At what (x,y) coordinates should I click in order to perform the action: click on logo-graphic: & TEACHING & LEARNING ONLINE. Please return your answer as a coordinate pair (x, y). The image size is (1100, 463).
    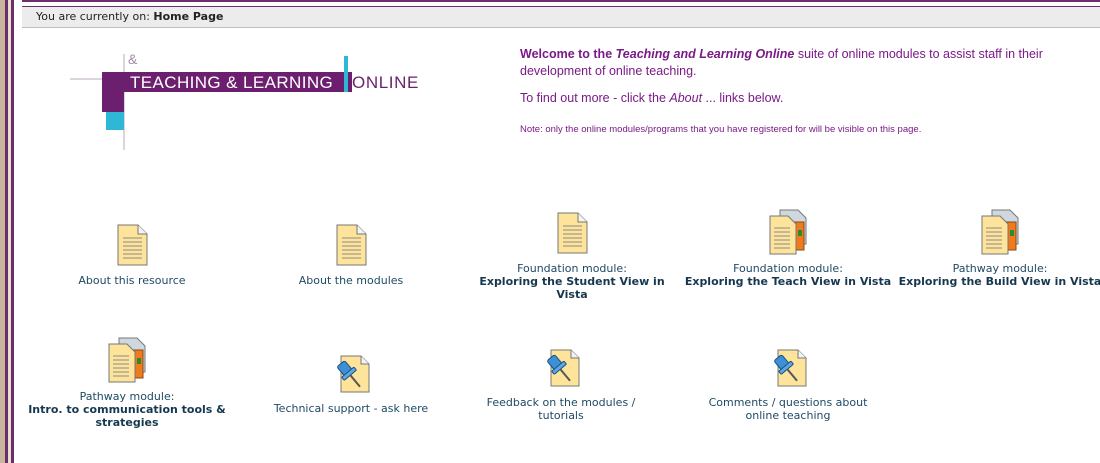
    Looking at the image, I should click on (244, 100).